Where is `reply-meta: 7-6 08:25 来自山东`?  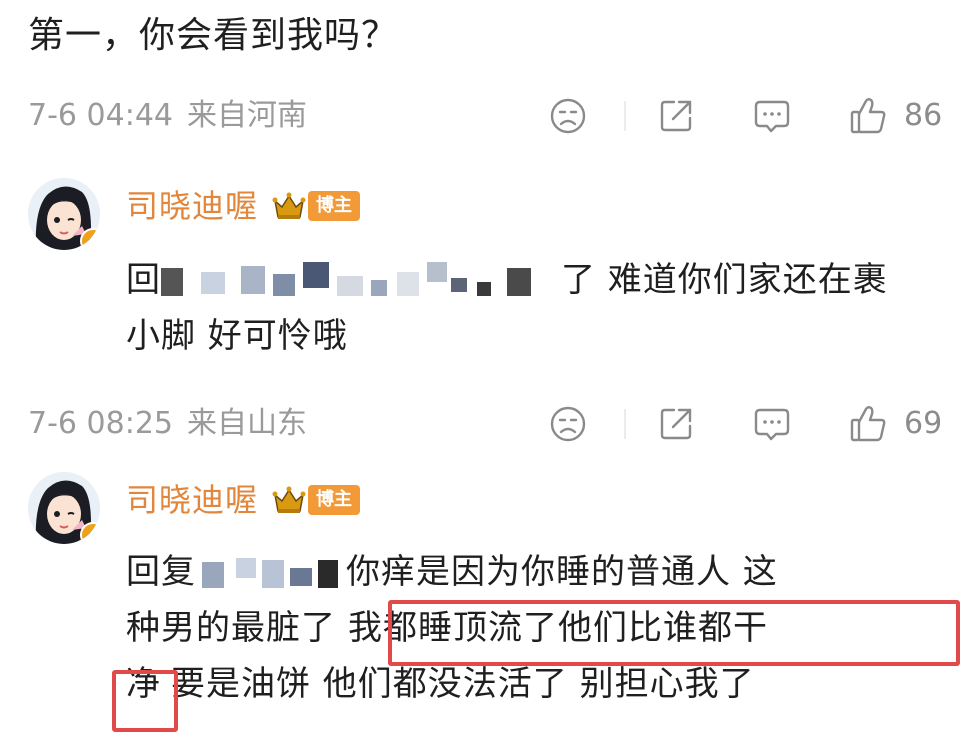 reply-meta: 7-6 08:25 来自山东 is located at coordinates (167, 424).